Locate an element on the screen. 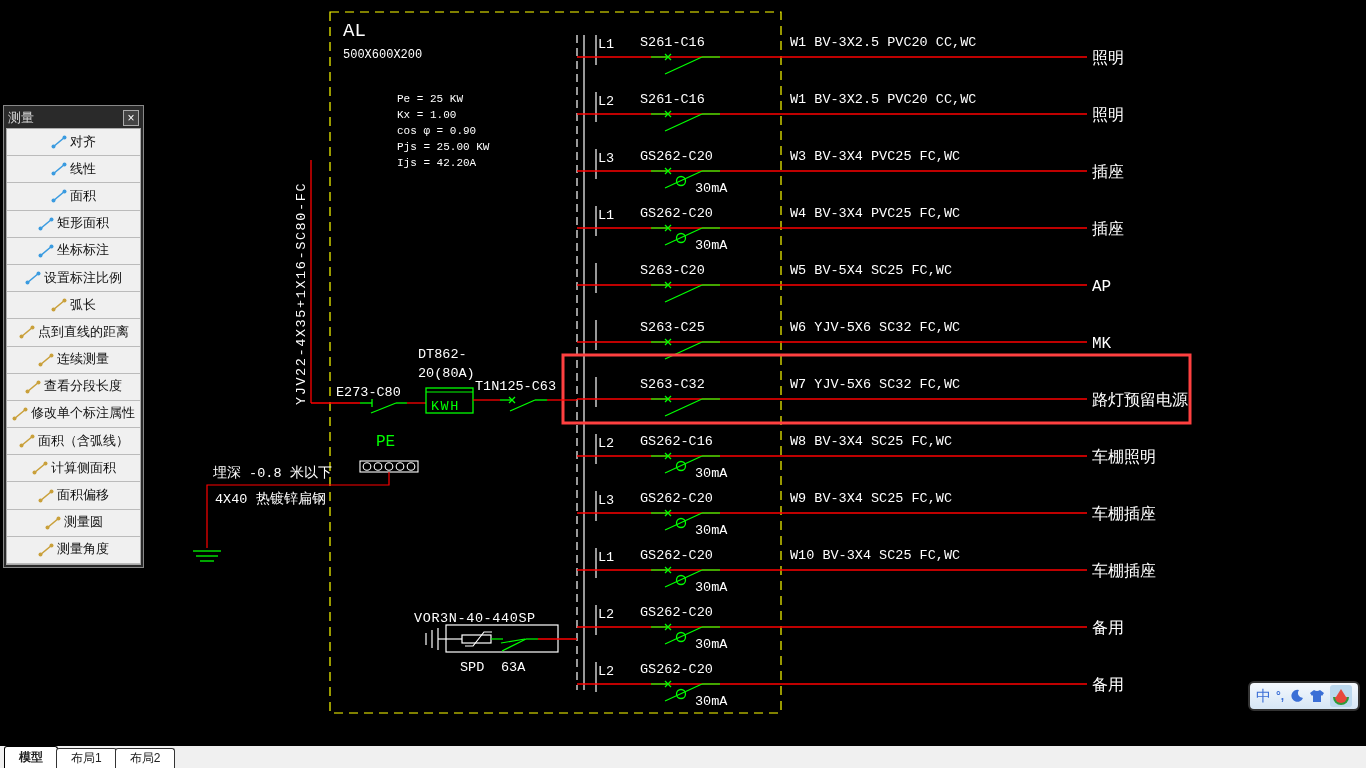  panel-size: 500X600X200 is located at coordinates (383, 55).